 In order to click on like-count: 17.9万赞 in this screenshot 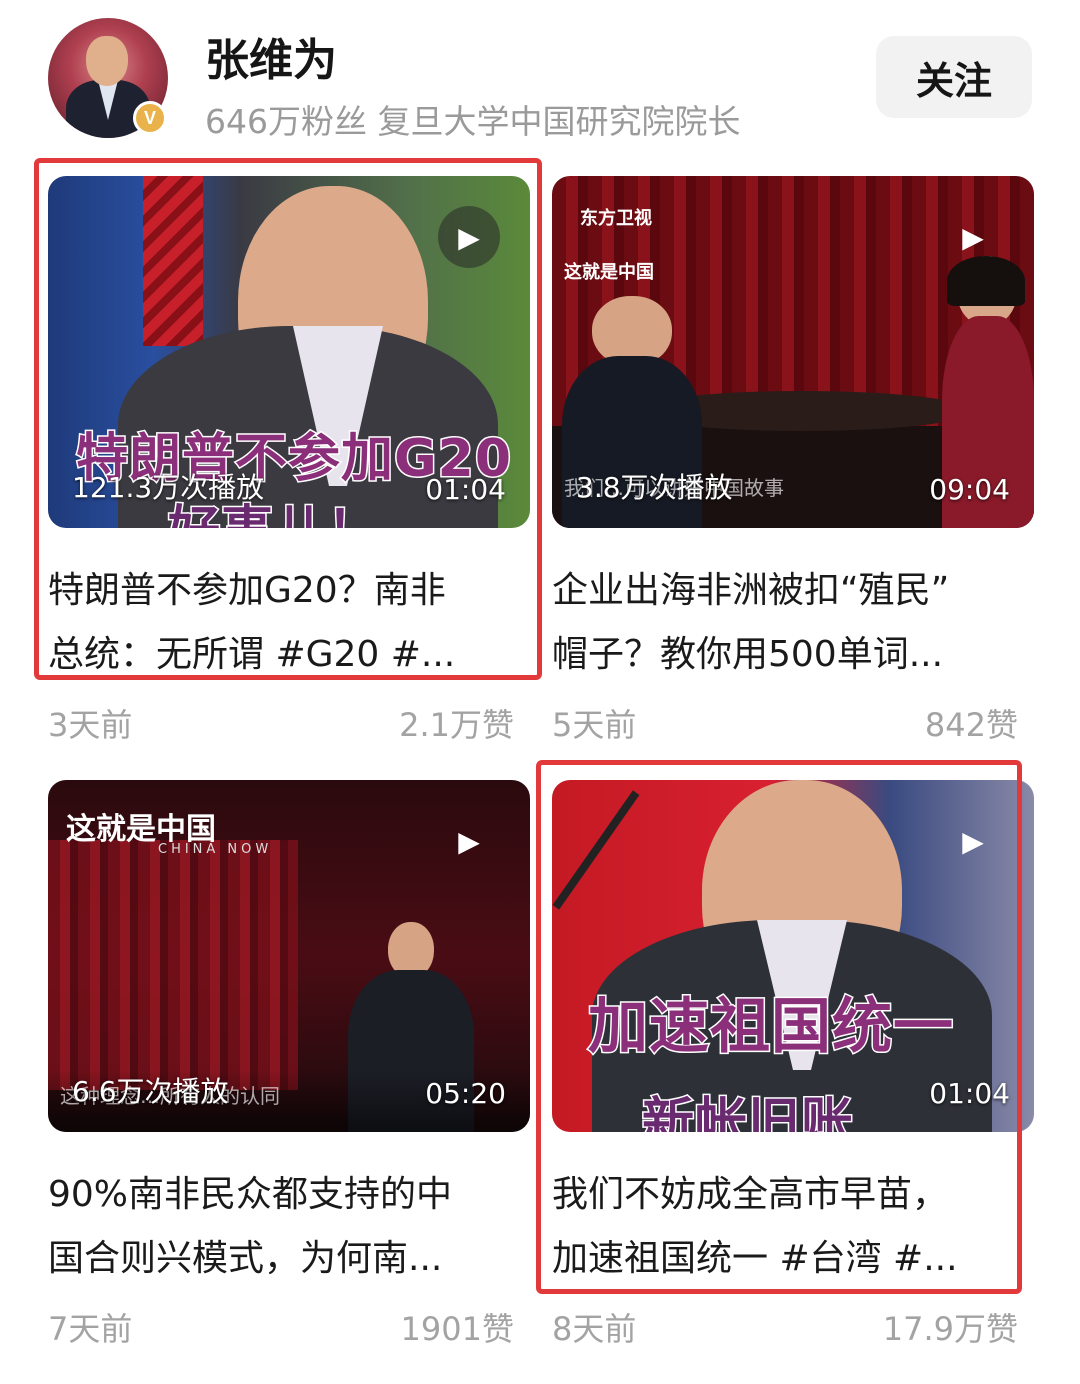, I will do `click(950, 1329)`.